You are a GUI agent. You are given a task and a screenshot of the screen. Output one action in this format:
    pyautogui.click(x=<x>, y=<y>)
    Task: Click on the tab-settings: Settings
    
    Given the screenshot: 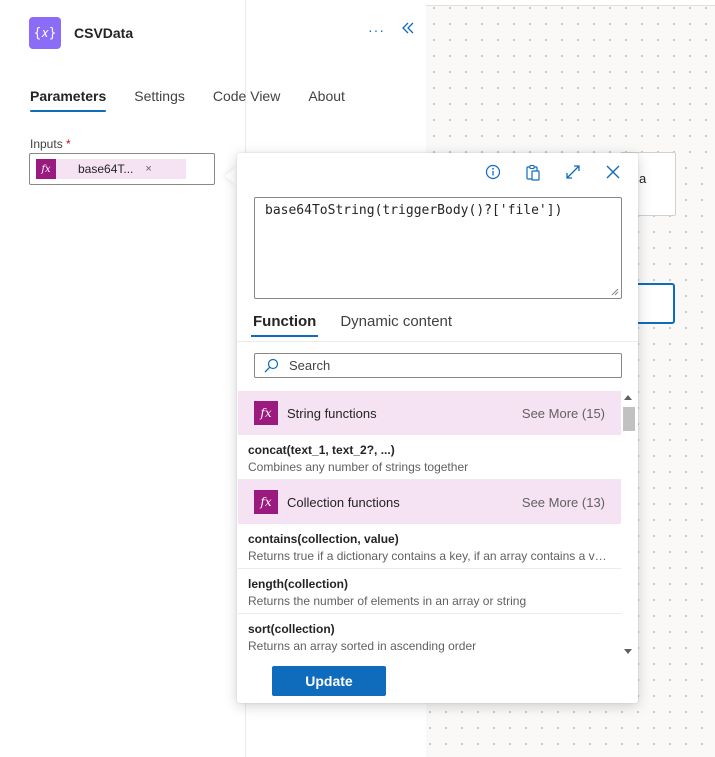 What is the action you would take?
    pyautogui.click(x=159, y=100)
    